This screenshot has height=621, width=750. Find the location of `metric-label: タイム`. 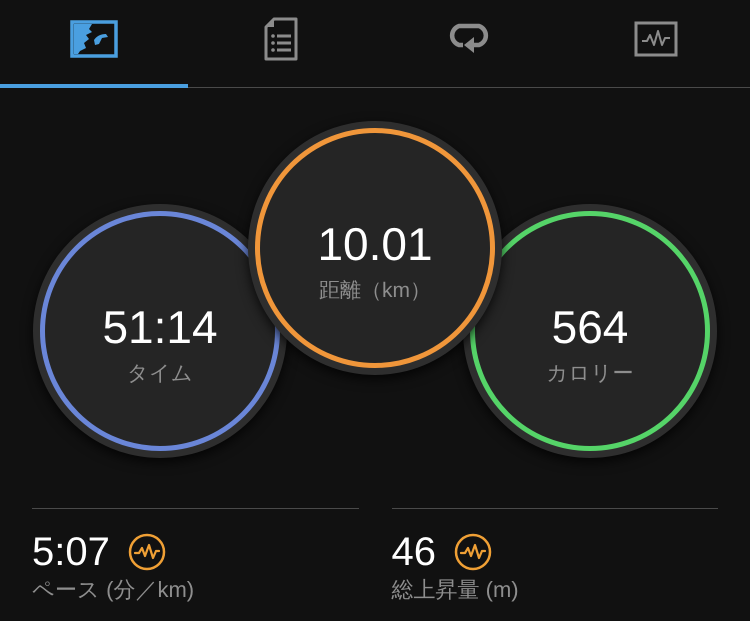

metric-label: タイム is located at coordinates (160, 374).